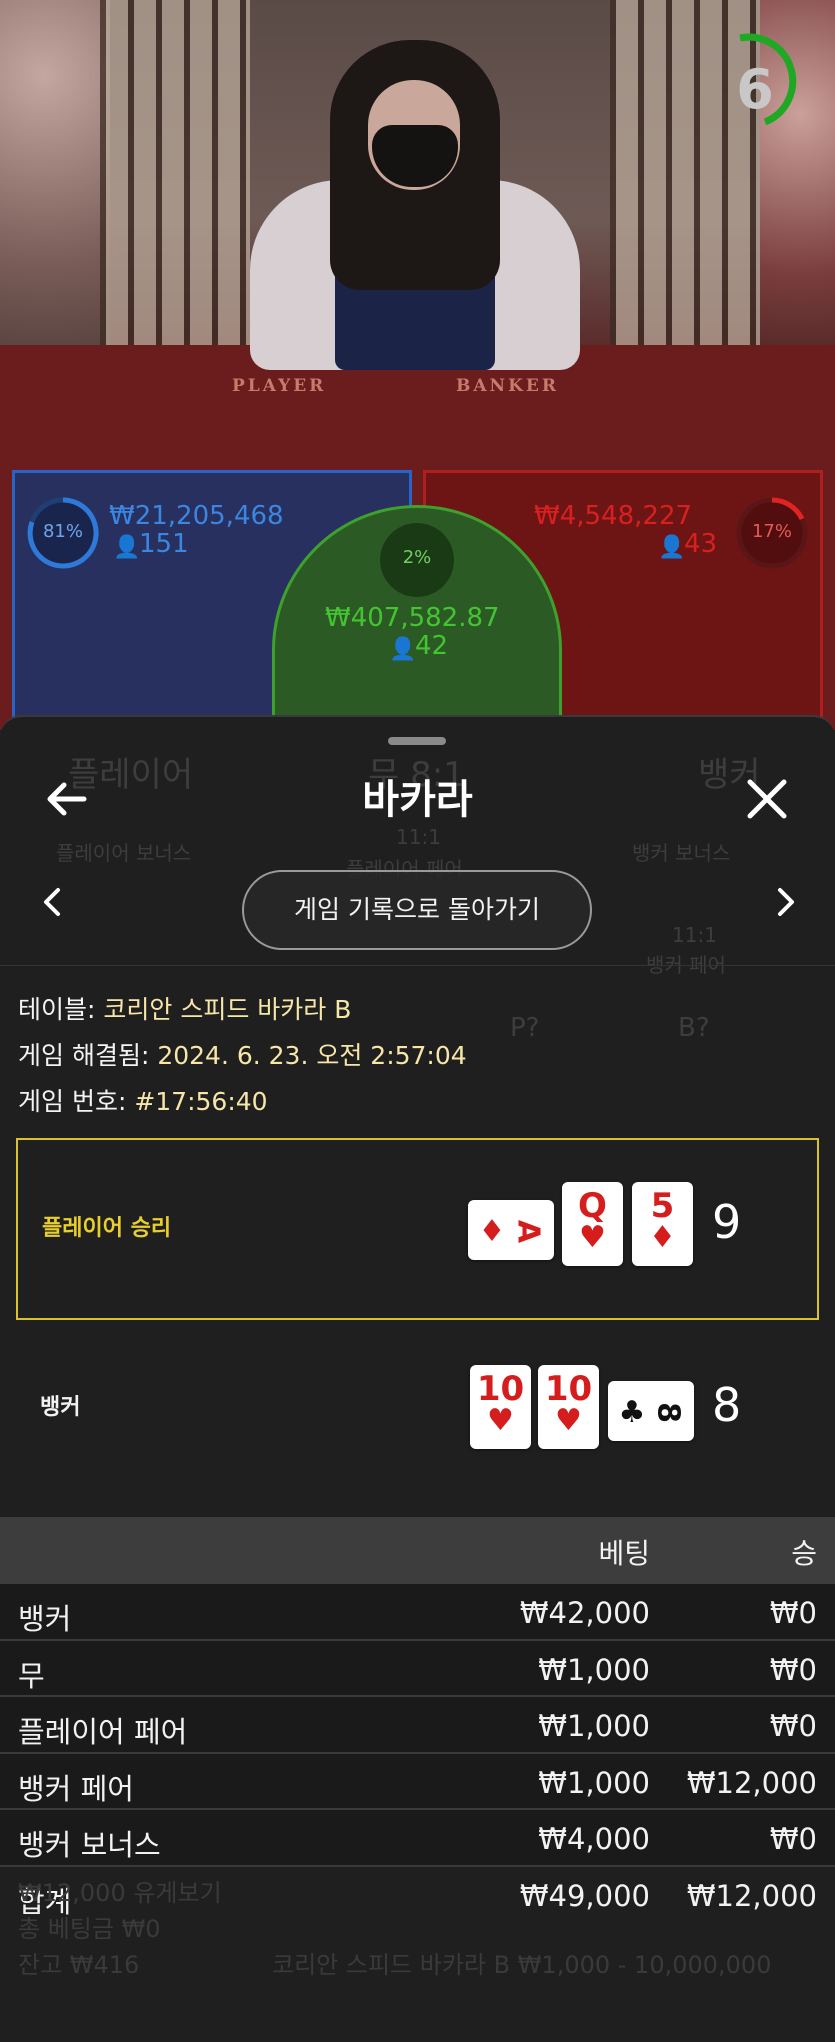  I want to click on ghost-win-line: ₩12,000 유게보기, so click(120, 1893).